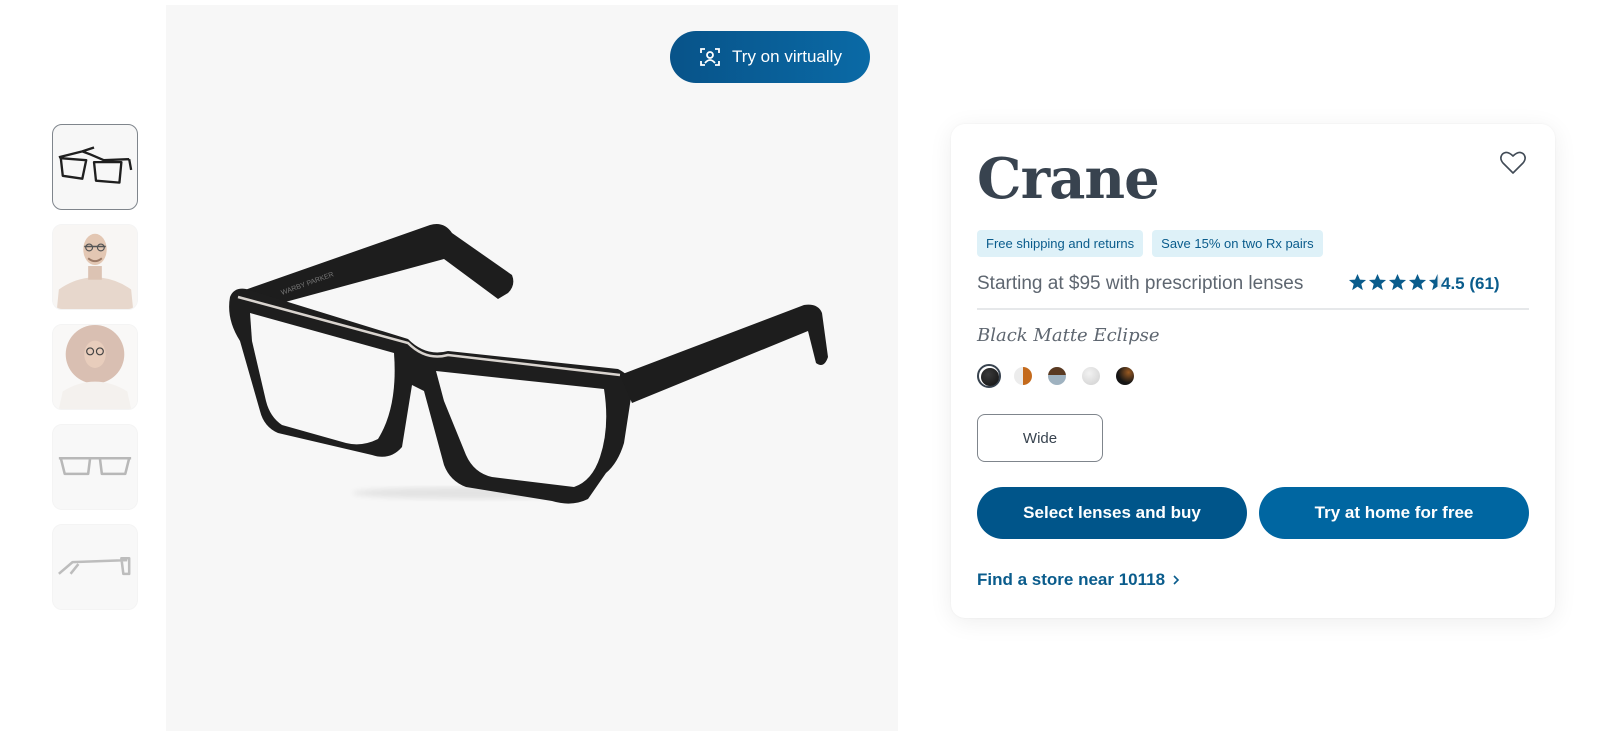  What do you see at coordinates (1237, 243) in the screenshot?
I see `badge-rx-discount: Save 15% on two Rx pairs` at bounding box center [1237, 243].